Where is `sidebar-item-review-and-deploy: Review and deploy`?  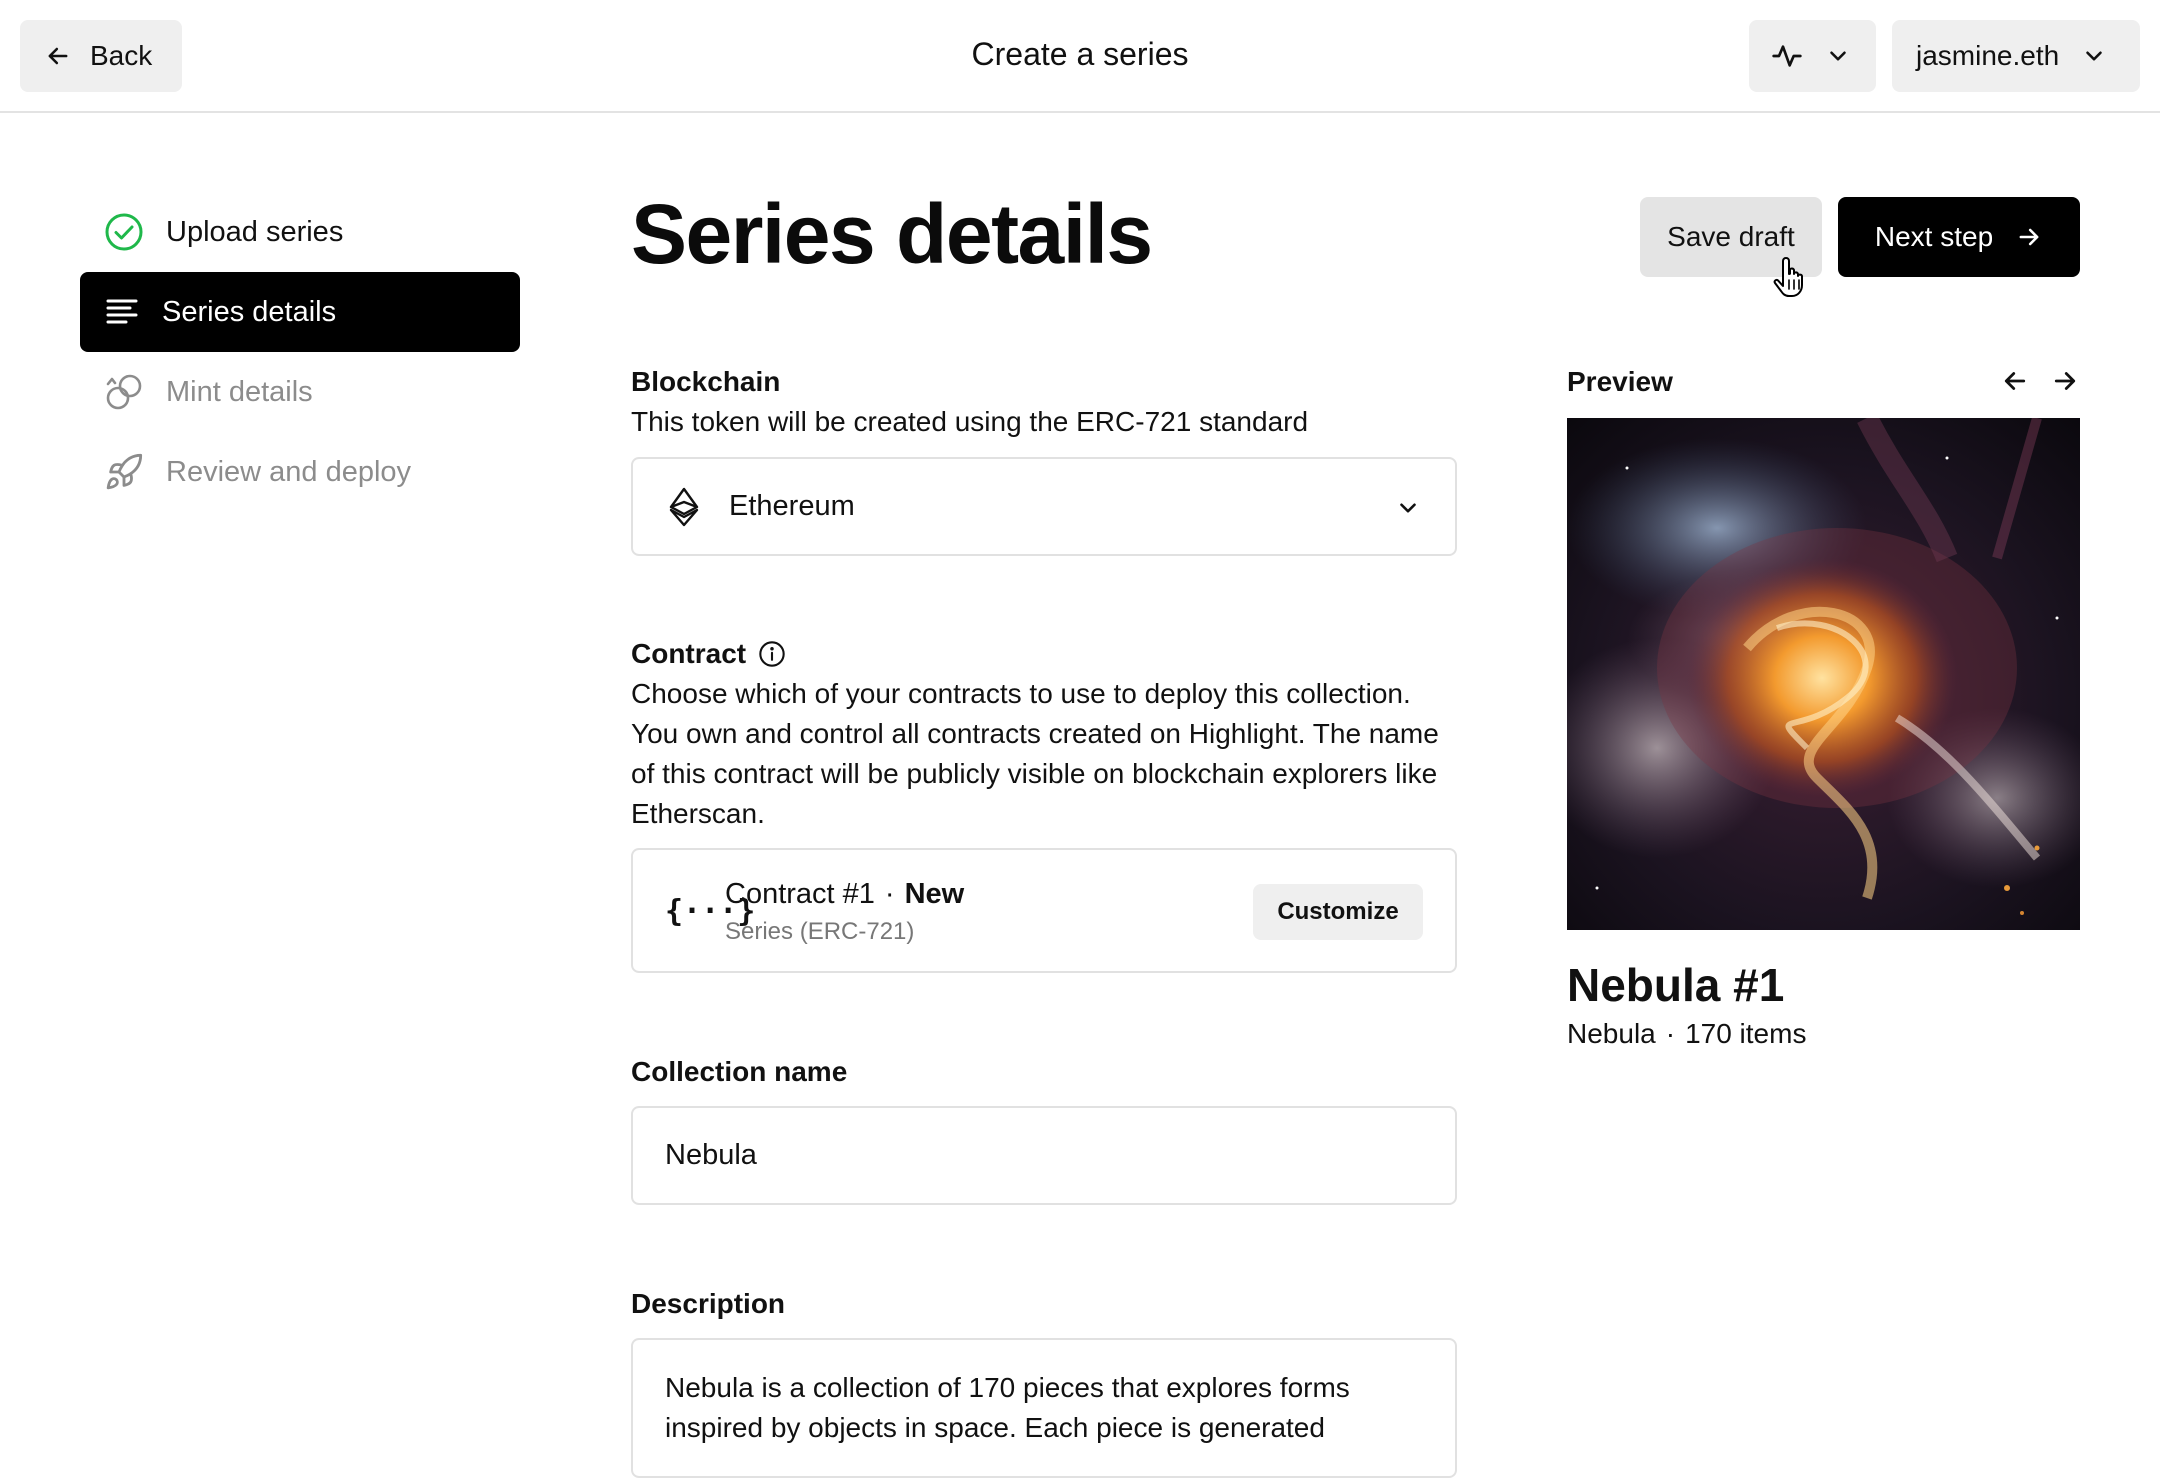
sidebar-item-review-and-deploy: Review and deploy is located at coordinates (300, 472).